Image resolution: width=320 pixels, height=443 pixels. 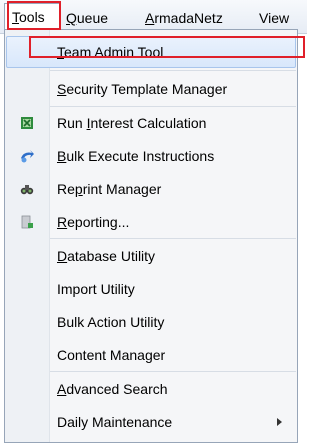 What do you see at coordinates (151, 355) in the screenshot?
I see `menu-item-content-manager: Content Manager` at bounding box center [151, 355].